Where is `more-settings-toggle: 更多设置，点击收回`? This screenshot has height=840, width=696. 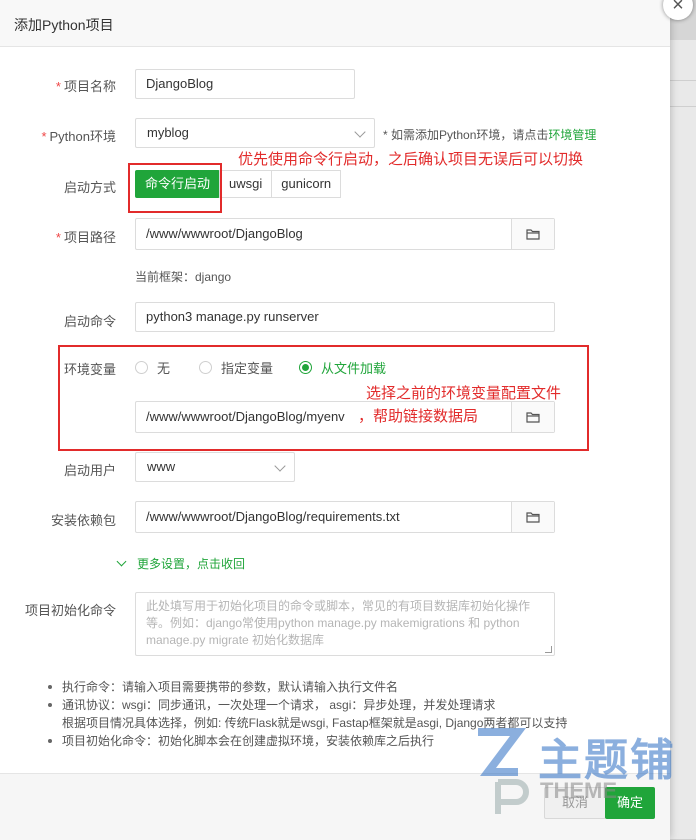
more-settings-toggle: 更多设置，点击收回 is located at coordinates (180, 563).